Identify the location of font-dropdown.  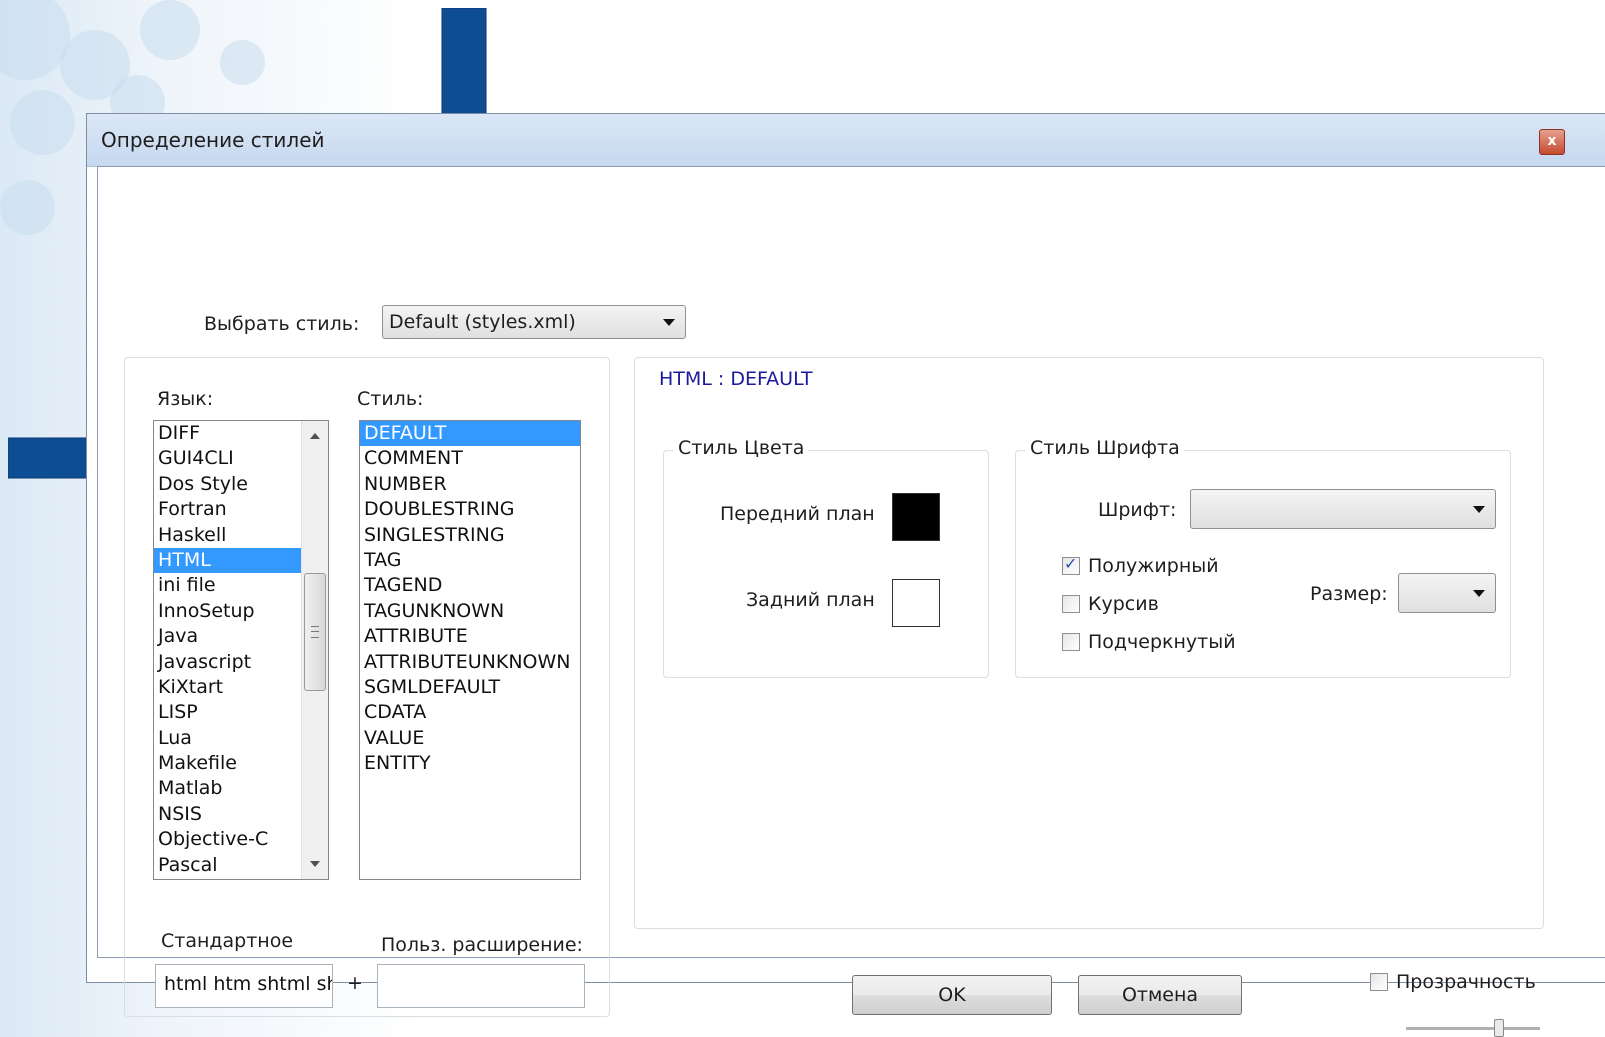
(1343, 509).